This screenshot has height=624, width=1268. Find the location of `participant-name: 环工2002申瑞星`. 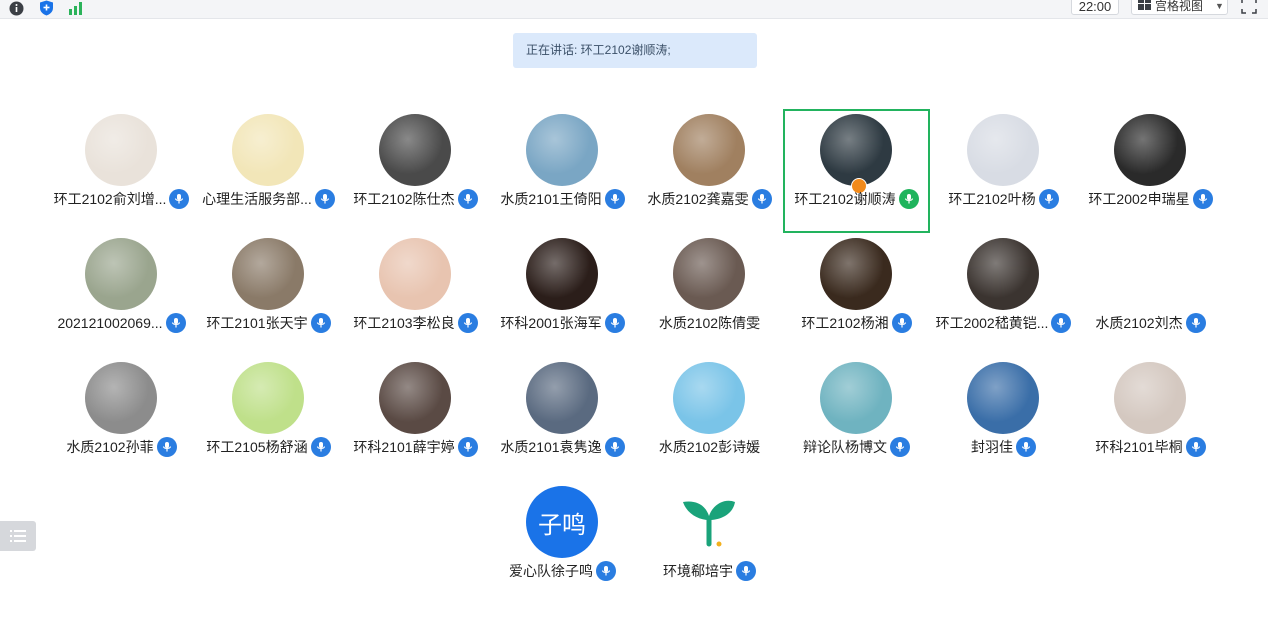

participant-name: 环工2002申瑞星 is located at coordinates (1139, 199).